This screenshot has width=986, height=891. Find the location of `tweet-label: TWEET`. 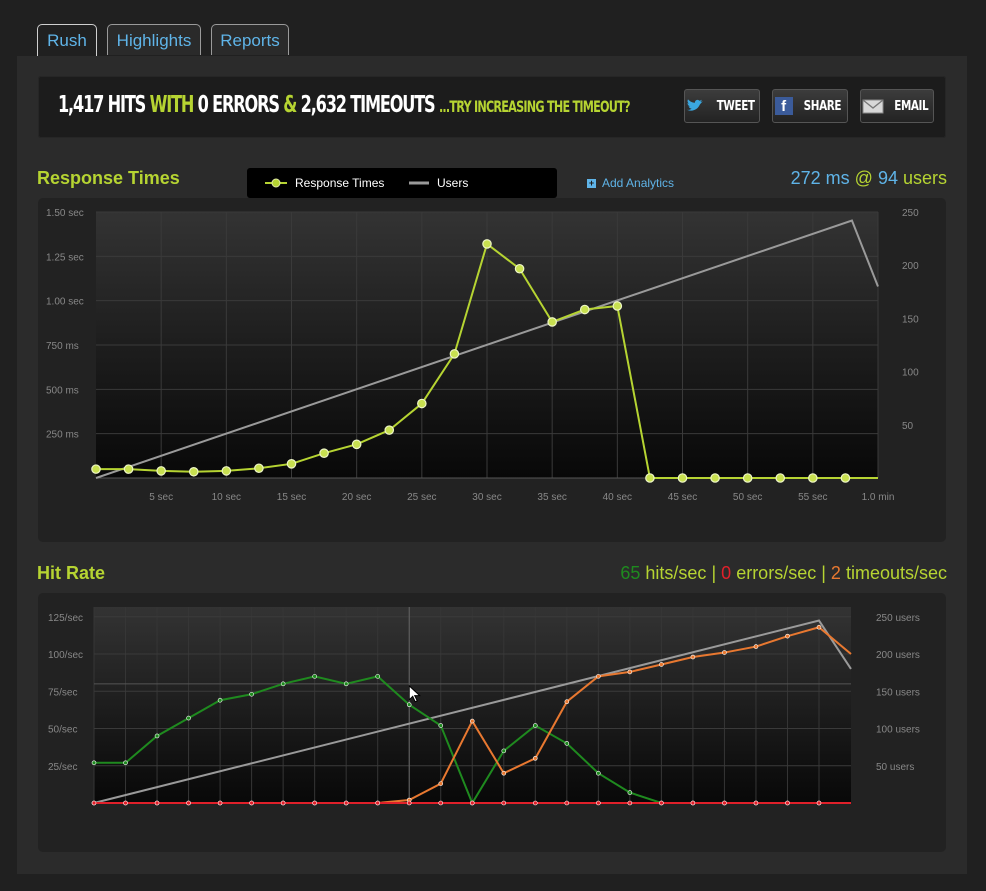

tweet-label: TWEET is located at coordinates (735, 106).